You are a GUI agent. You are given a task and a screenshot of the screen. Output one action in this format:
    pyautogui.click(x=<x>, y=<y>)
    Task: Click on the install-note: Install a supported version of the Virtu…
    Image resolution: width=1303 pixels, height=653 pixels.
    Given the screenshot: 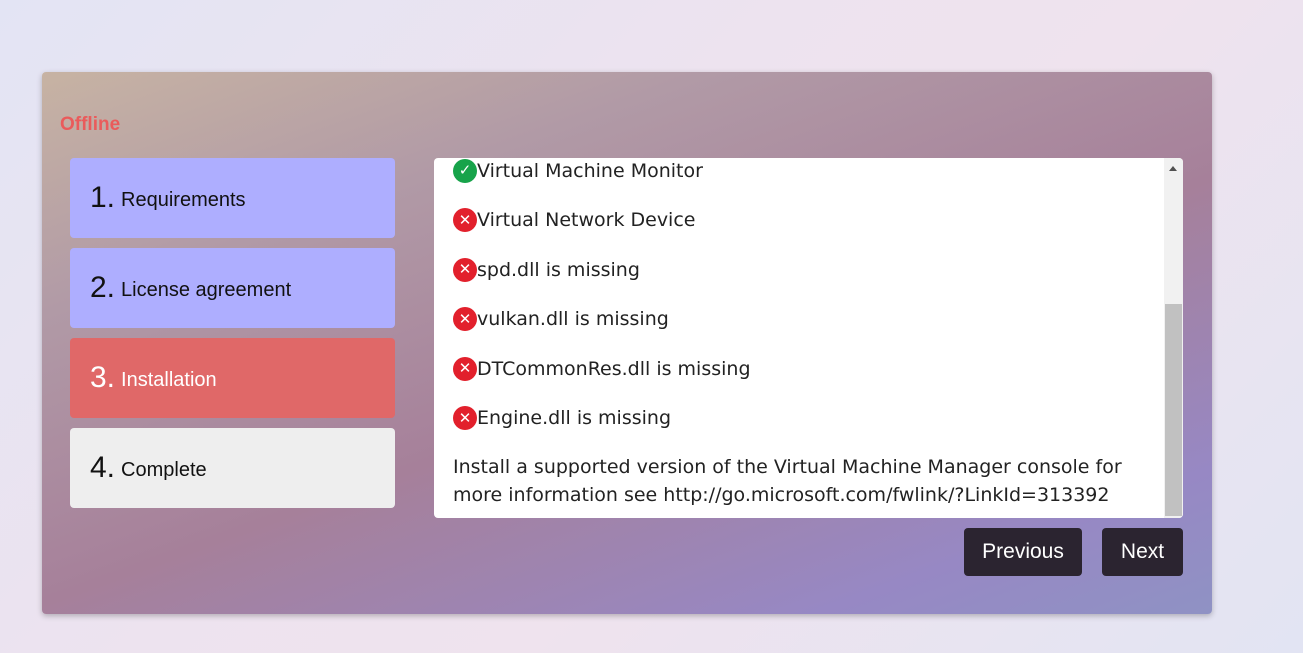 What is the action you would take?
    pyautogui.click(x=787, y=481)
    